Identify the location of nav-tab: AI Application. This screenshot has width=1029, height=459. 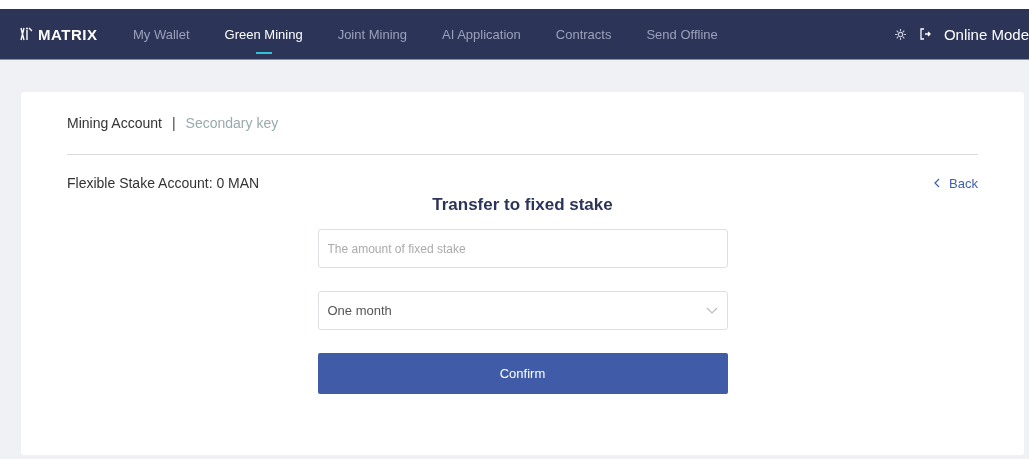
(481, 34).